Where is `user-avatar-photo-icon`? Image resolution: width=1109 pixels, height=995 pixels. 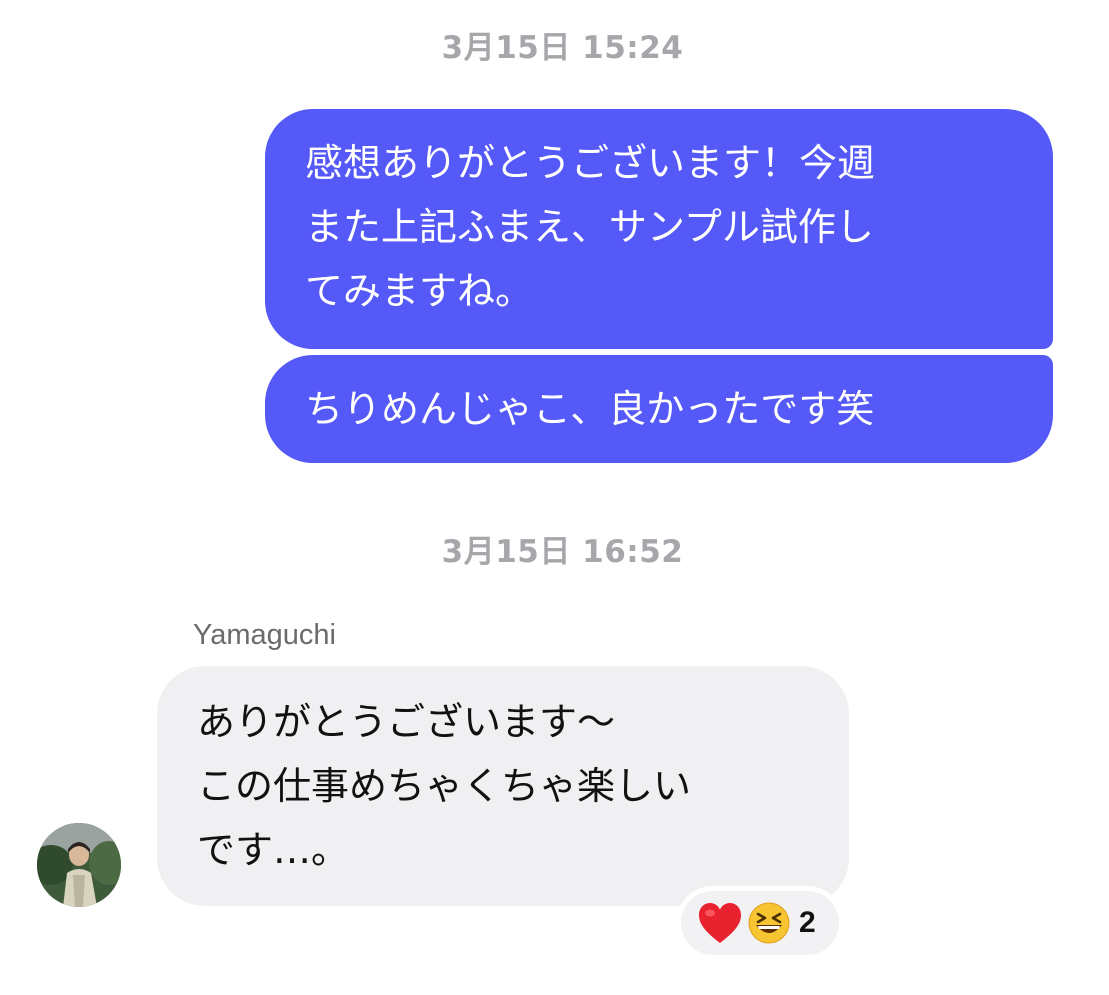 user-avatar-photo-icon is located at coordinates (79, 865).